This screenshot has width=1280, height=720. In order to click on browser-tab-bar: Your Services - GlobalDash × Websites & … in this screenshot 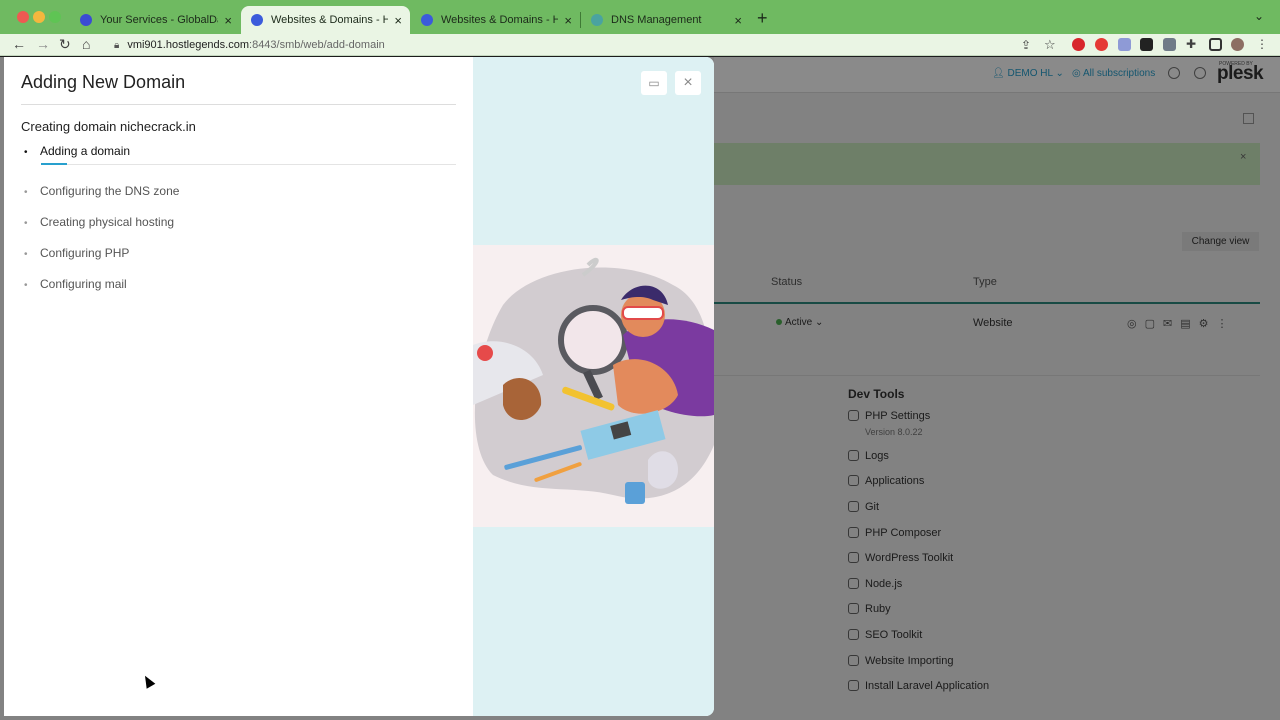, I will do `click(640, 17)`.